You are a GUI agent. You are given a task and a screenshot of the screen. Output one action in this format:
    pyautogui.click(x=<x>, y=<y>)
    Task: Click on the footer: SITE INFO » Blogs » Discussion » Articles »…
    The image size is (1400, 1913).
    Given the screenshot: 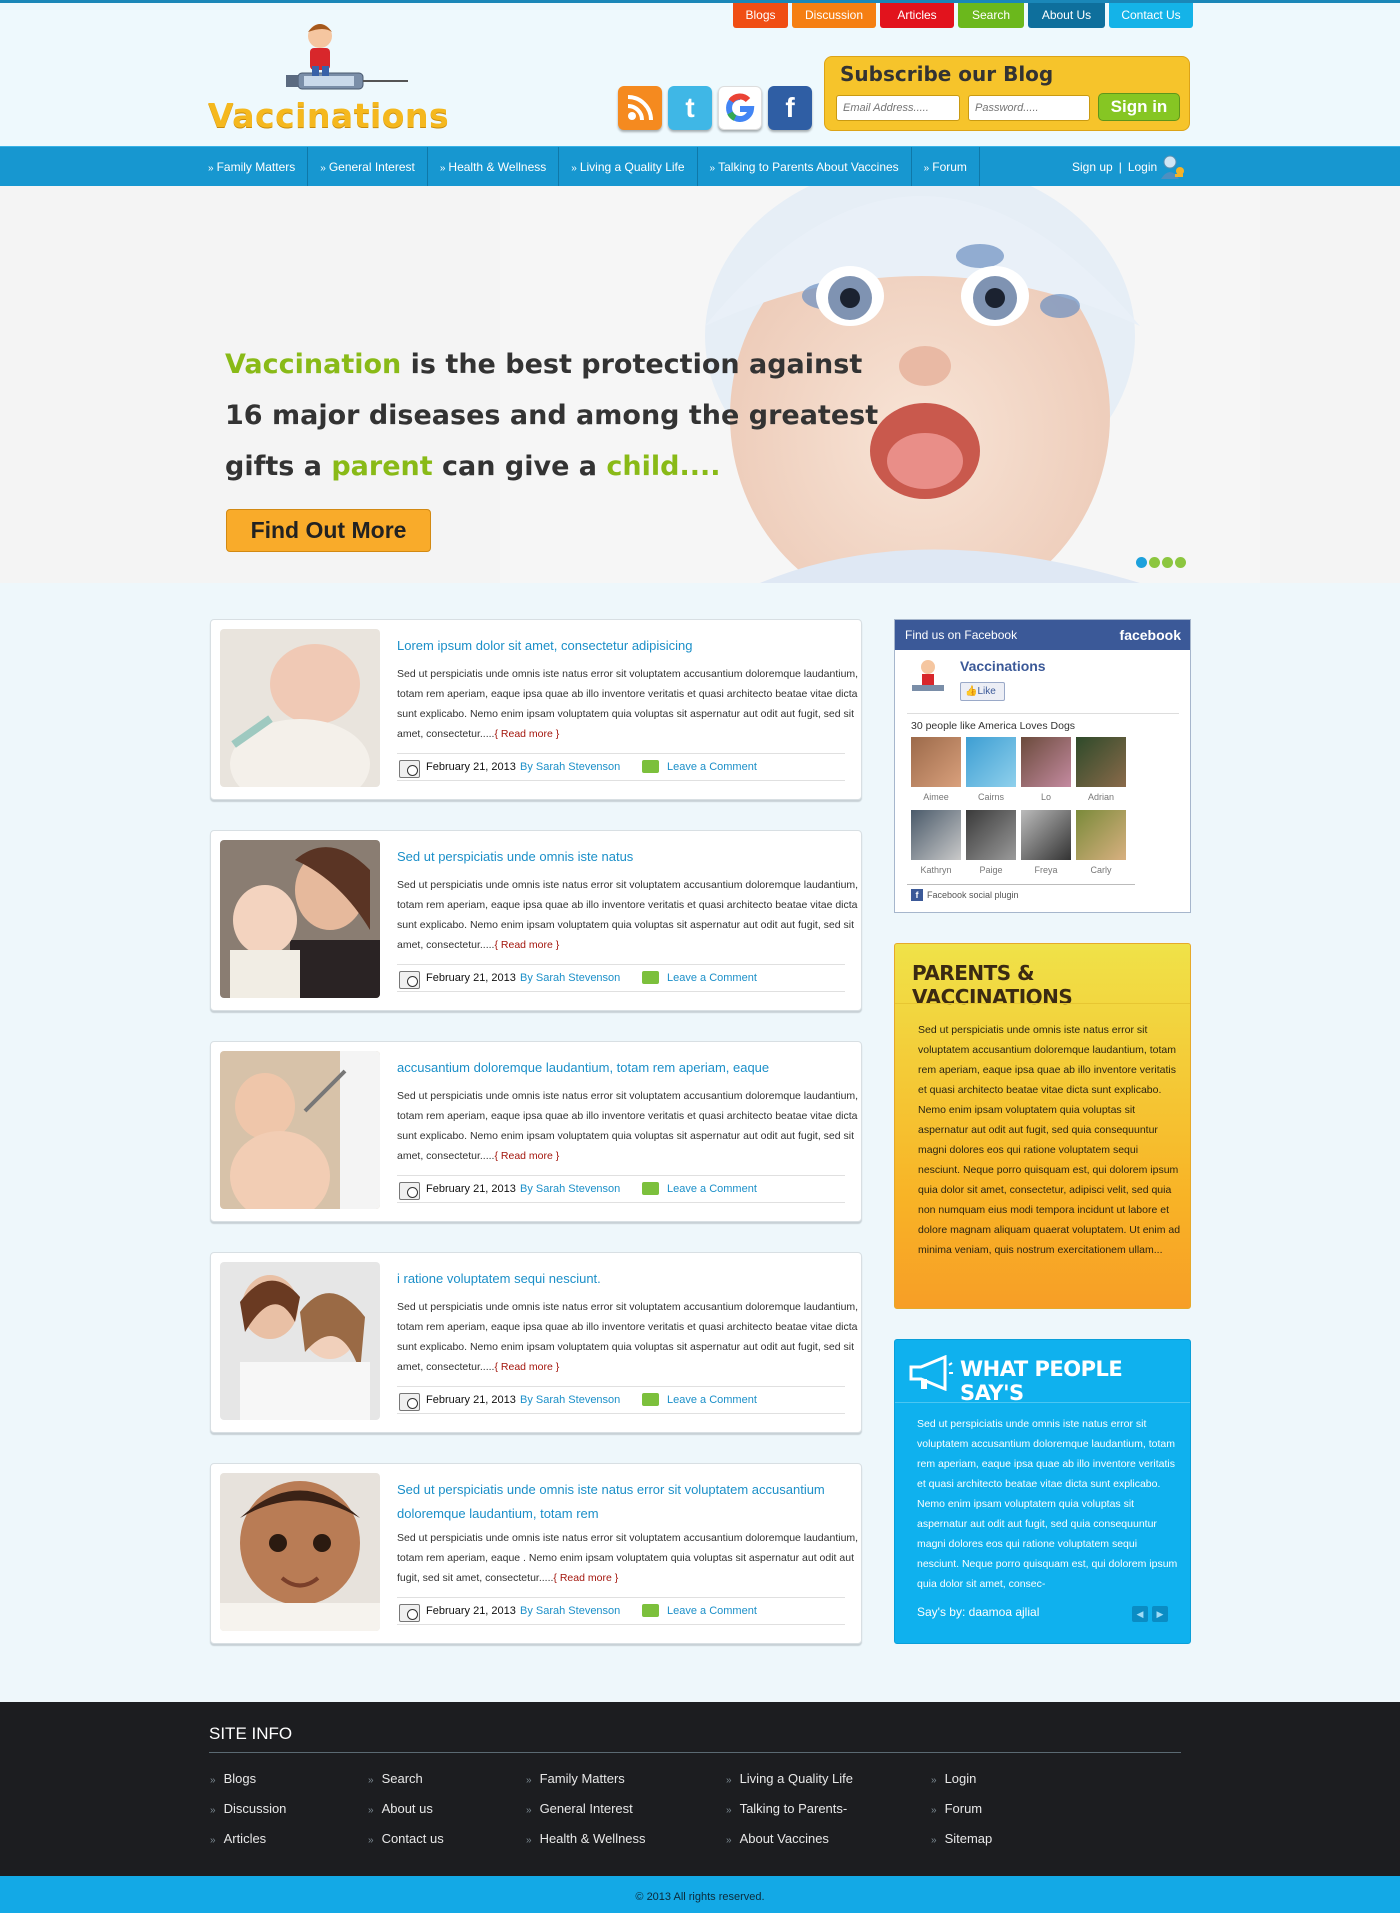 What is the action you would take?
    pyautogui.click(x=700, y=1789)
    